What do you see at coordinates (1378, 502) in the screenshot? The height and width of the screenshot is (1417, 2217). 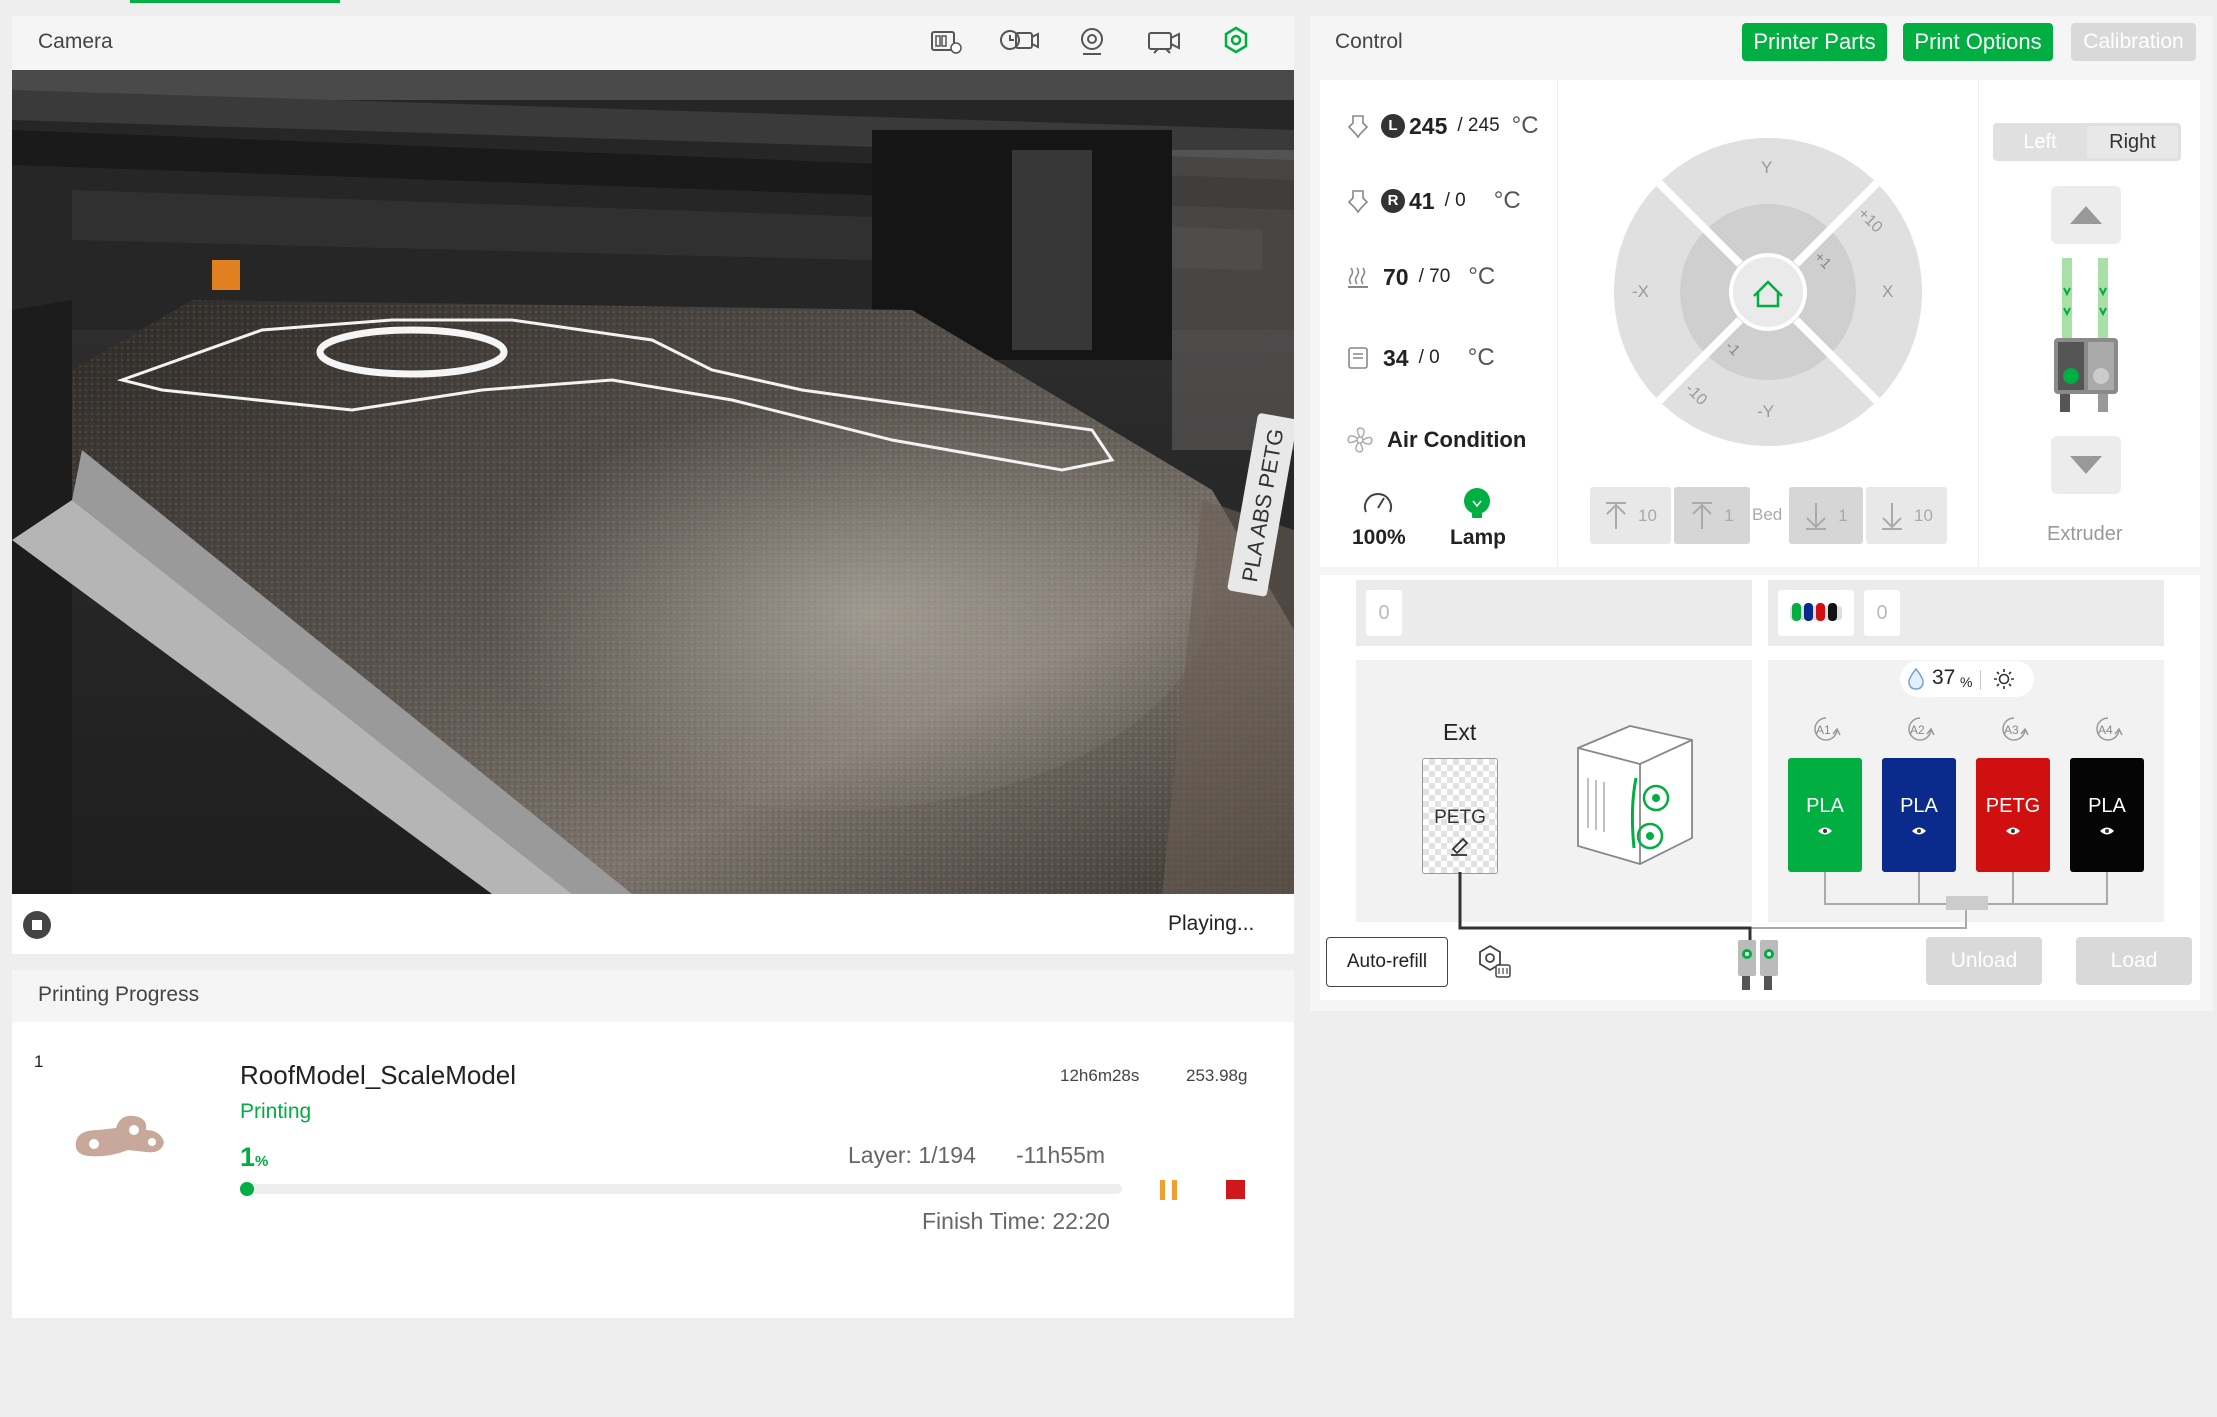 I see `speed-gauge-icon` at bounding box center [1378, 502].